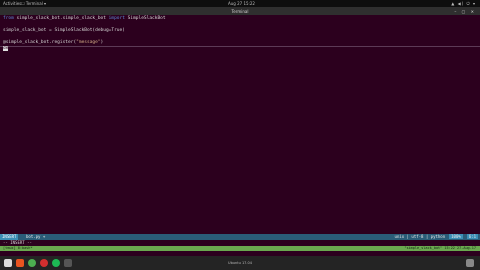  What do you see at coordinates (240, 46) in the screenshot?
I see `cursor-line-highlight` at bounding box center [240, 46].